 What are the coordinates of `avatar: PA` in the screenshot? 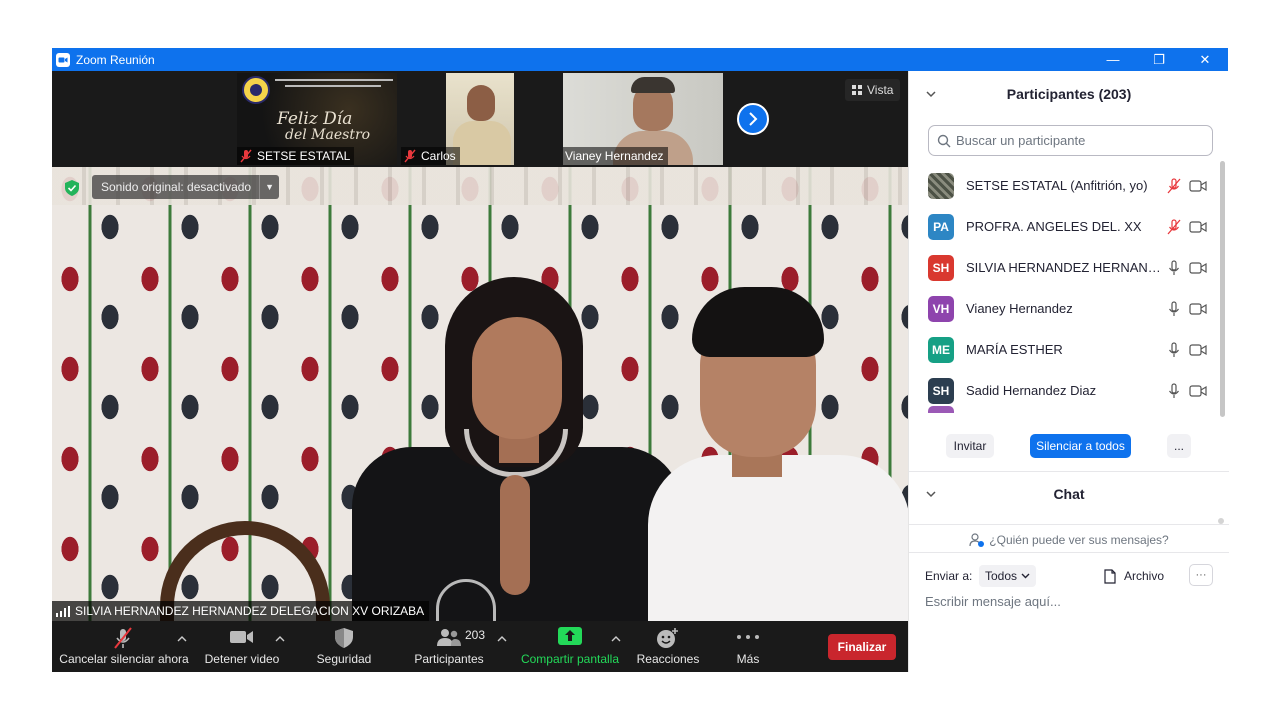 It's located at (941, 226).